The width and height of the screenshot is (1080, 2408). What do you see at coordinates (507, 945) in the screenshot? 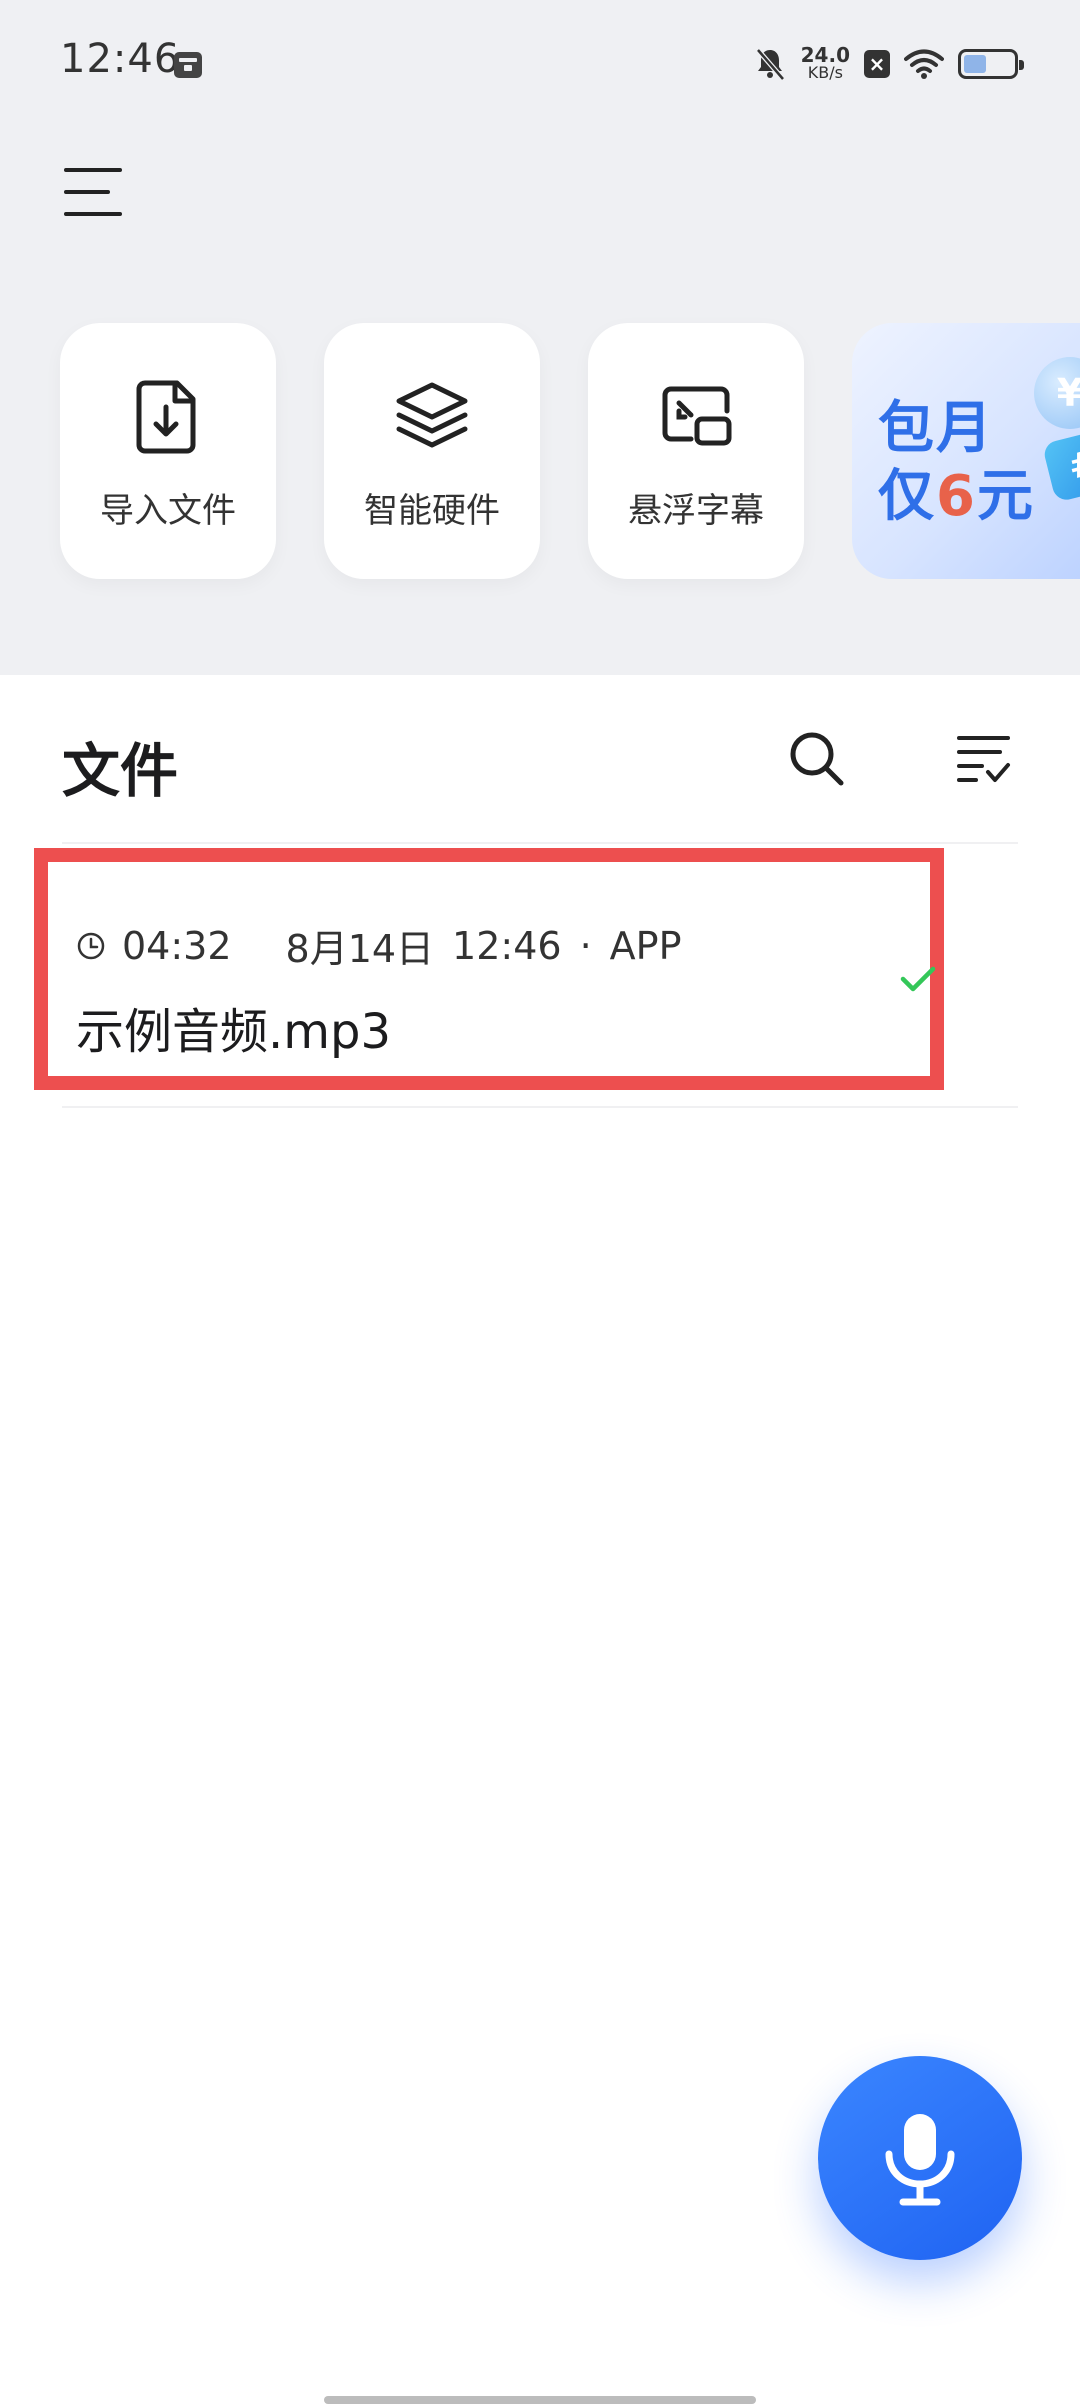
I see `file-time: 12:46` at bounding box center [507, 945].